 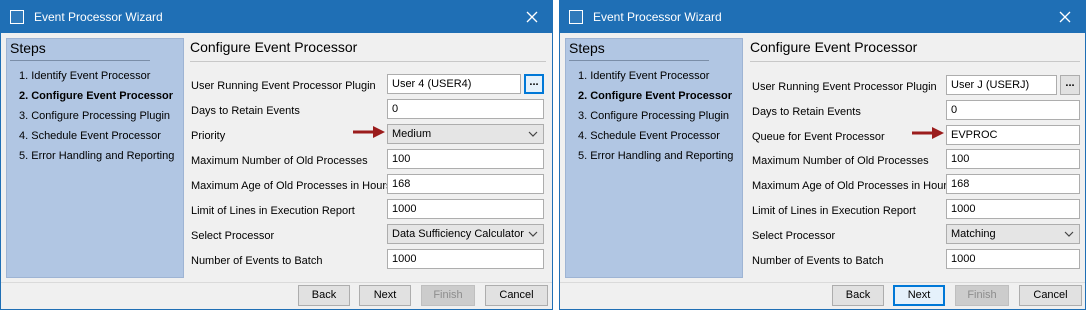 What do you see at coordinates (818, 137) in the screenshot?
I see `queue-label: Queue for Event Processor` at bounding box center [818, 137].